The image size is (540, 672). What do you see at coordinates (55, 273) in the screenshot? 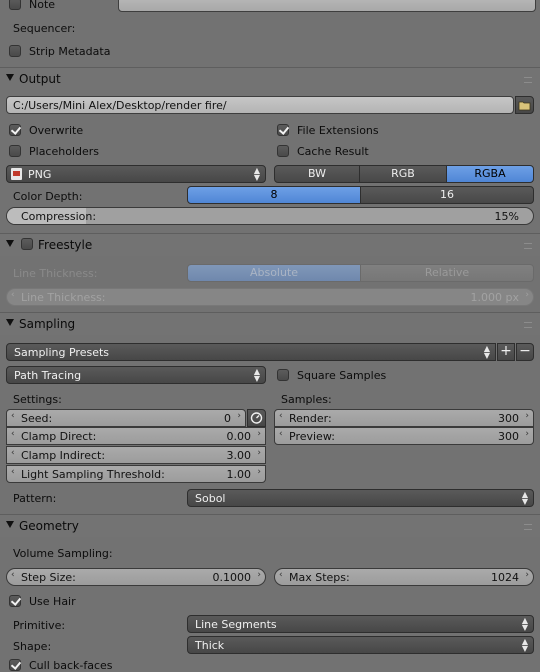
I see `line-thickness-mode-label: Line Thickness:` at bounding box center [55, 273].